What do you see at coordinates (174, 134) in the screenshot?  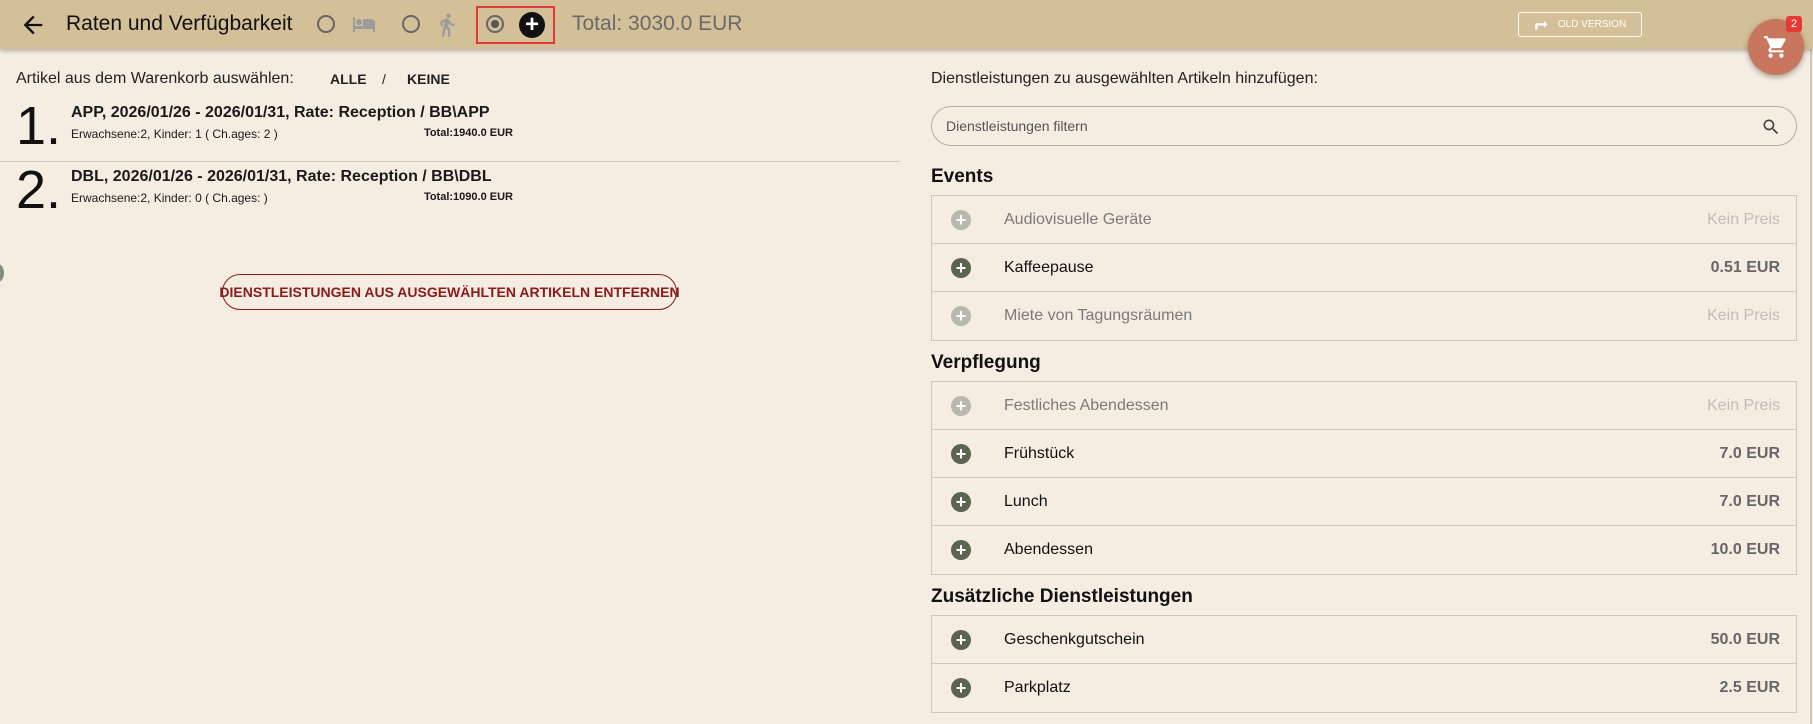 I see `item-guests: Erwachsene:2, Kinder: 1 ( Ch.ages: 2 )` at bounding box center [174, 134].